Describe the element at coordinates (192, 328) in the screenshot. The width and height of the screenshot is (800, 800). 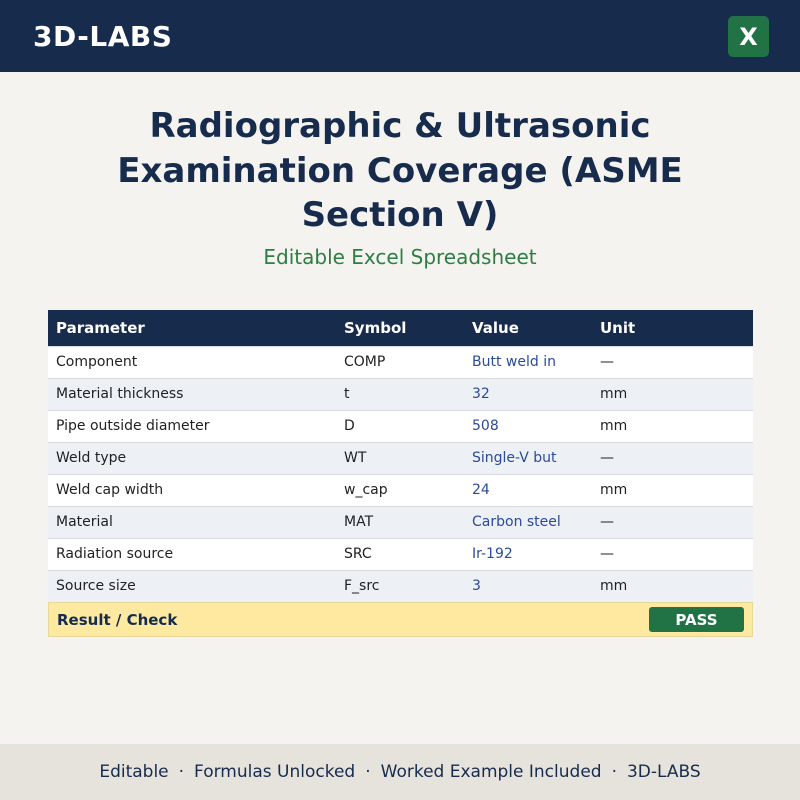
I see `column-header-parameter: Parameter` at that location.